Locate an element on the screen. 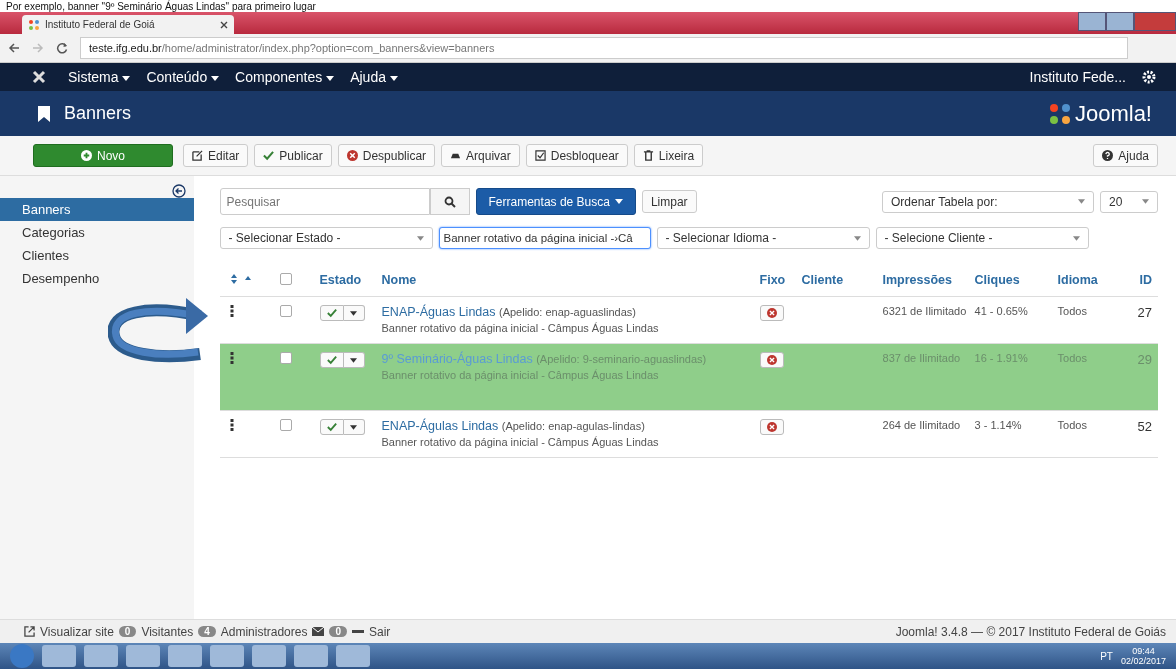 This screenshot has height=669, width=1176. settings-icon is located at coordinates (1149, 77).